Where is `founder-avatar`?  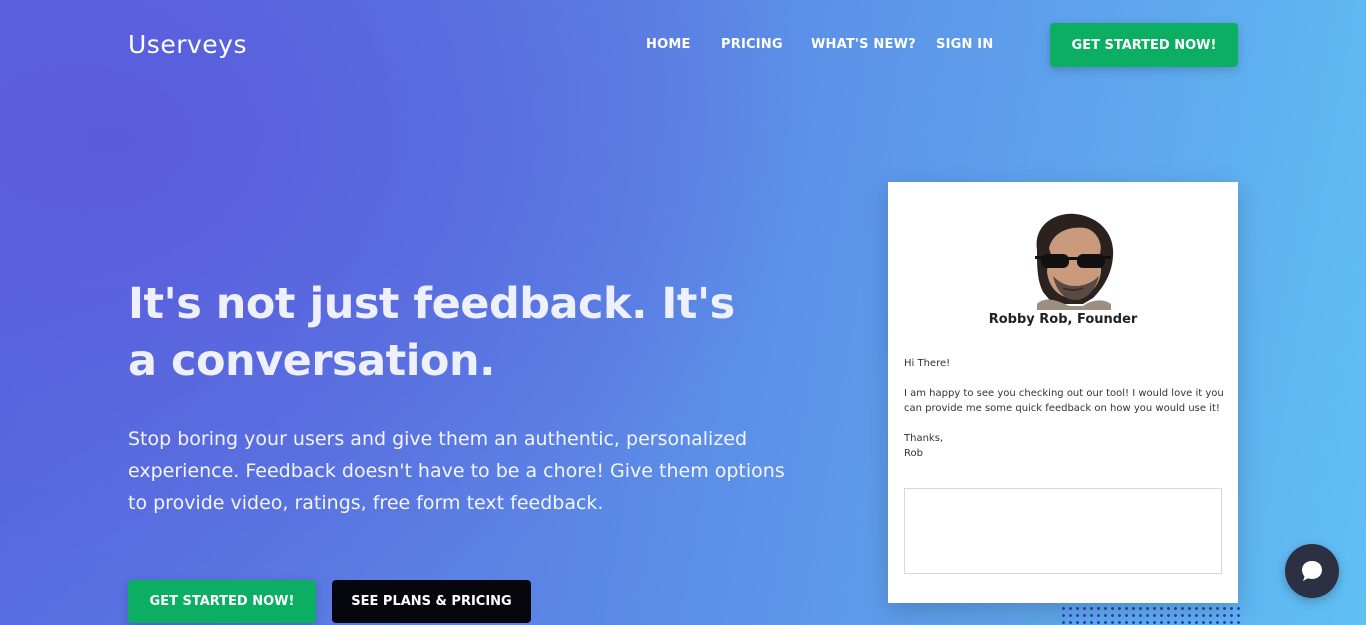
founder-avatar is located at coordinates (1069, 260).